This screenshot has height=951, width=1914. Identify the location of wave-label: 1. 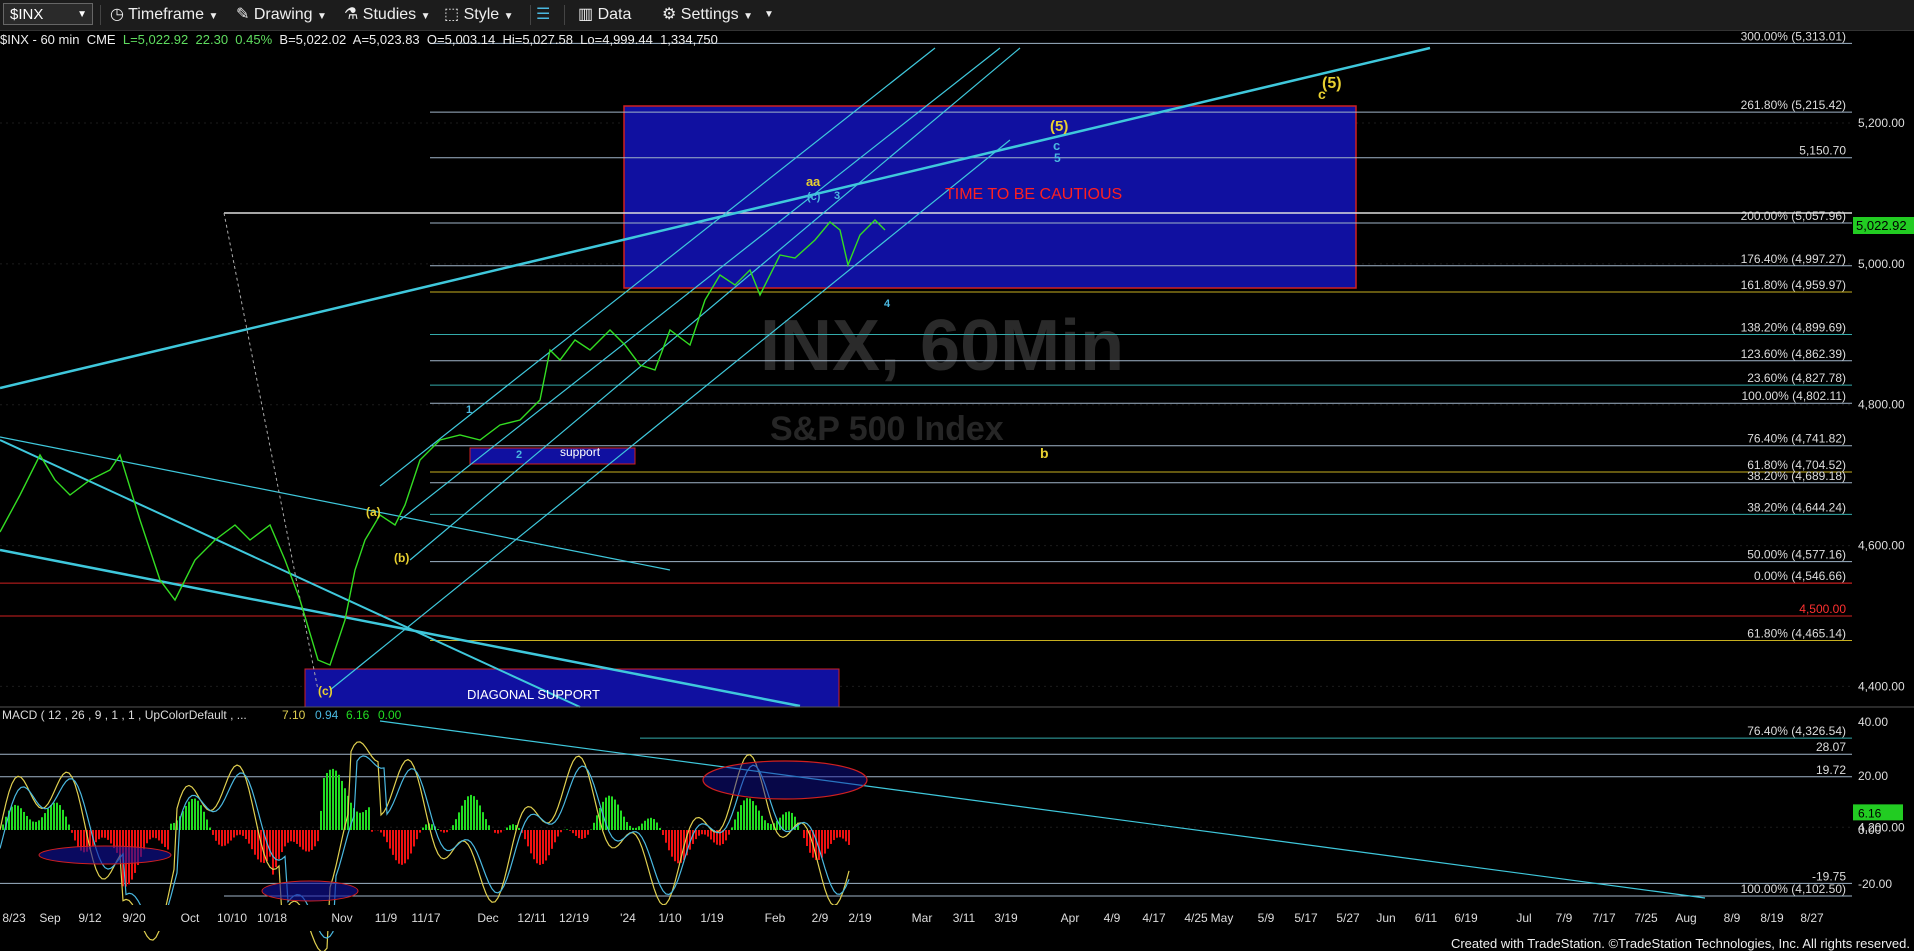
(469, 410).